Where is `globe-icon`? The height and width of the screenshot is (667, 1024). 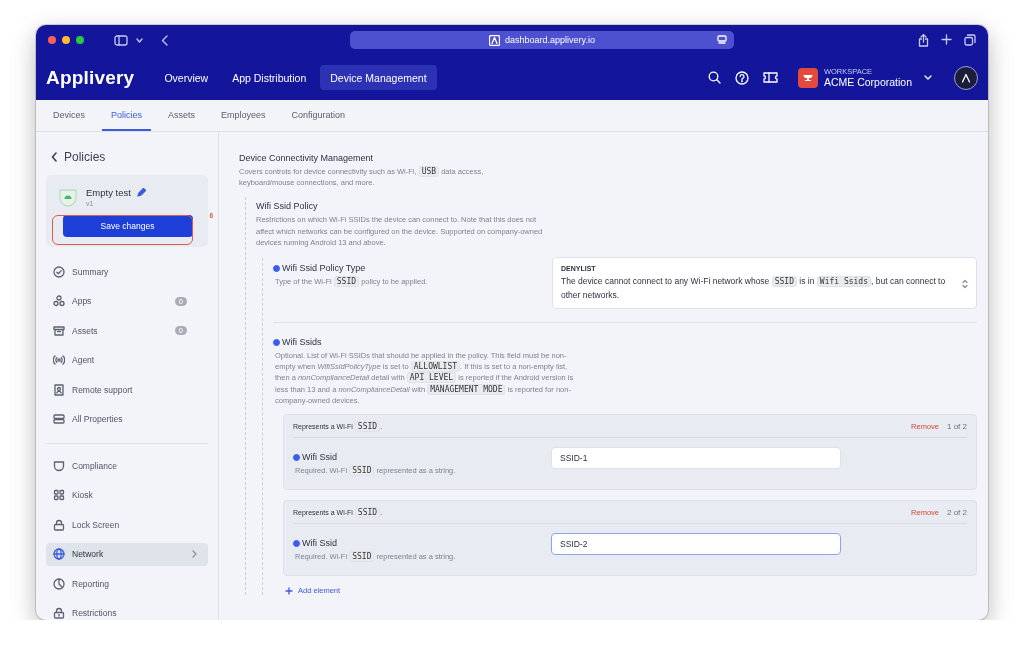 globe-icon is located at coordinates (59, 554).